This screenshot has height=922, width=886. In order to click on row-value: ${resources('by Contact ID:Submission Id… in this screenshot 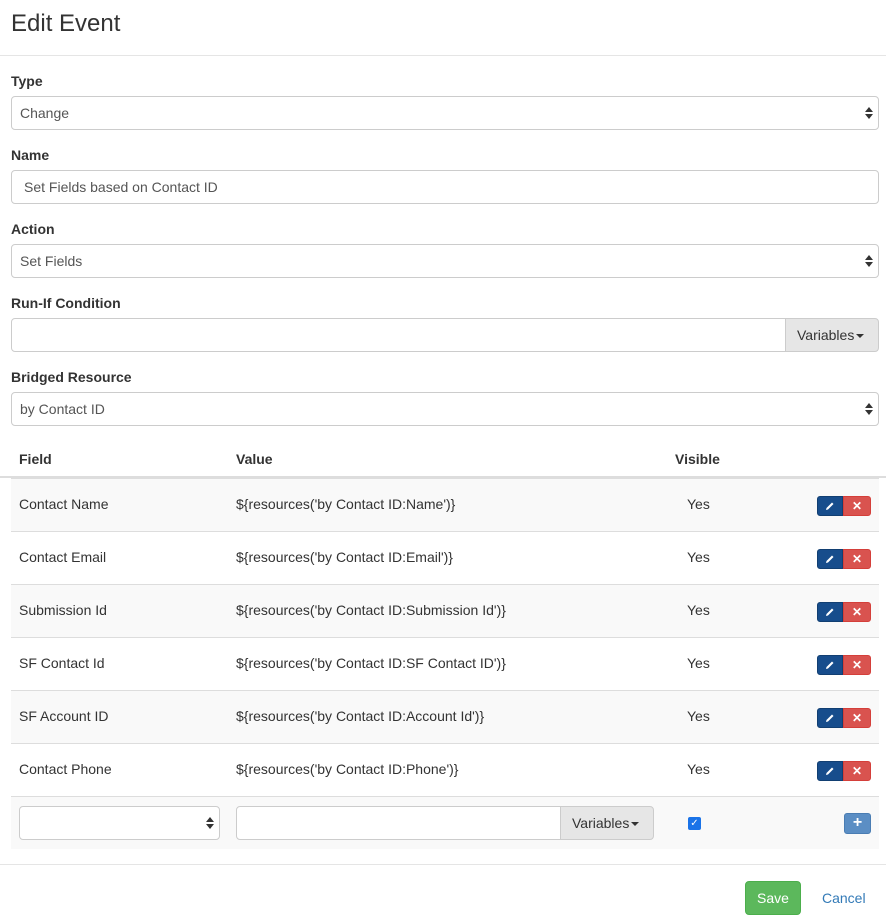, I will do `click(371, 610)`.